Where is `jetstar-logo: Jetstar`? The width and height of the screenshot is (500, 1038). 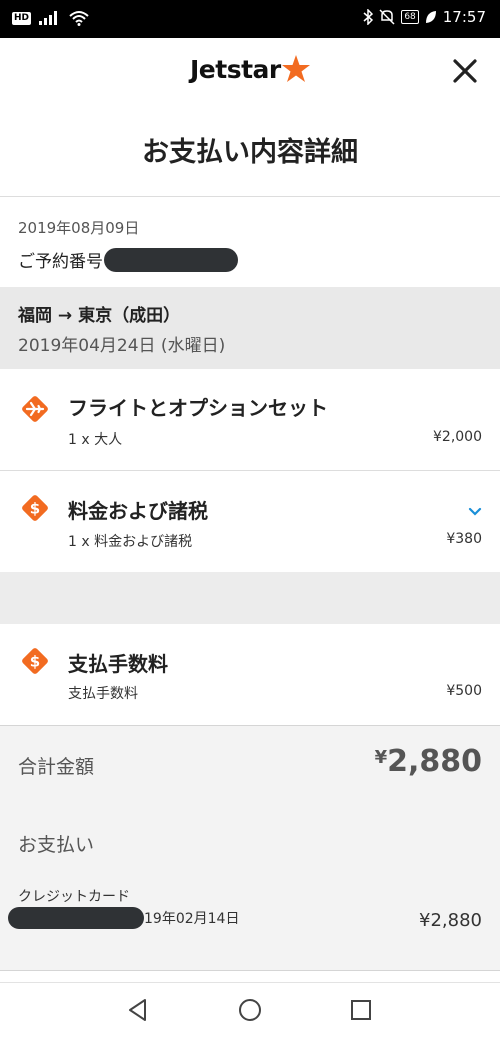 jetstar-logo: Jetstar is located at coordinates (250, 69).